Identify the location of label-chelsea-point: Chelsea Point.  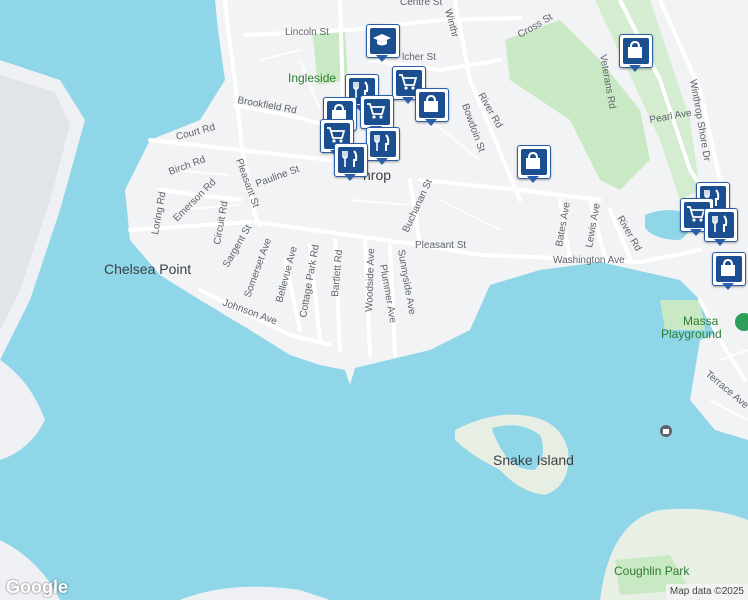
(147, 269).